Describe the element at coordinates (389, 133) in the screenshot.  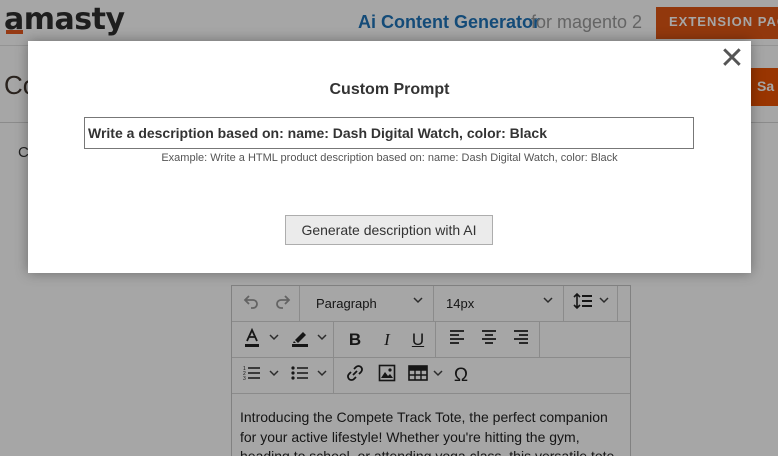
I see `custom-prompt-input` at that location.